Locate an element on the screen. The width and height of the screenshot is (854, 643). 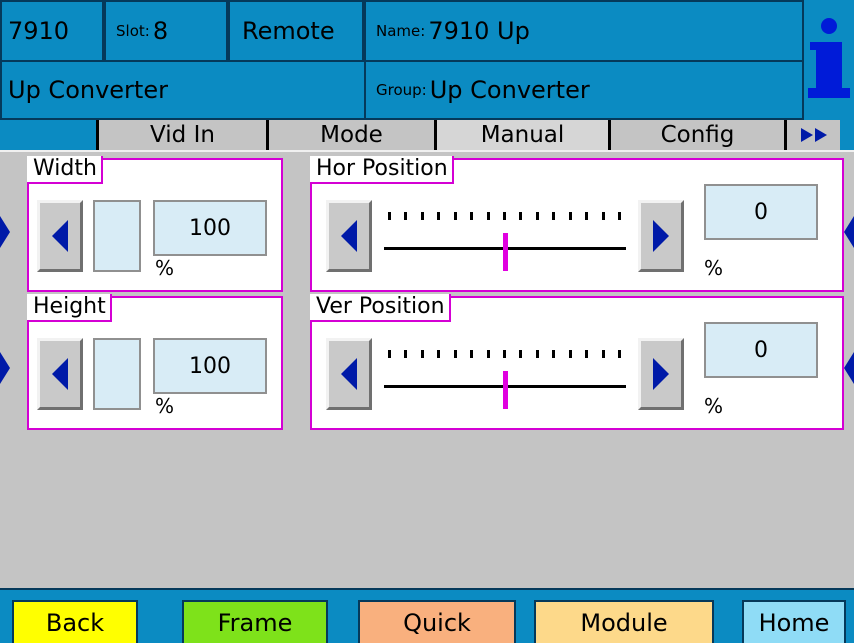
tabs-more-button is located at coordinates (812, 135).